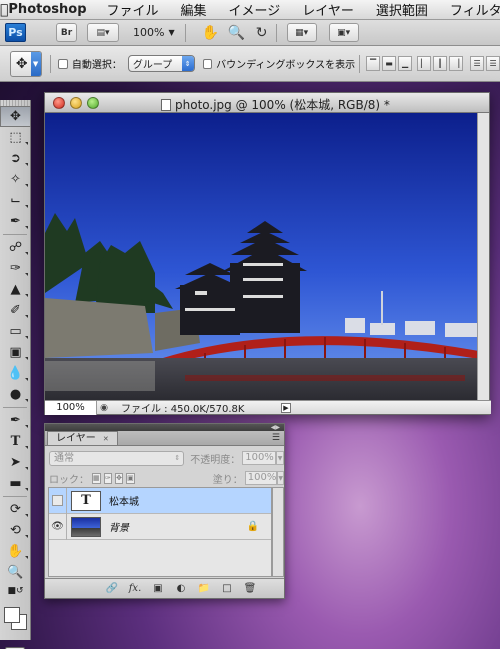 Image resolution: width=500 pixels, height=649 pixels. I want to click on brush-tool-button: ✑, so click(15, 268).